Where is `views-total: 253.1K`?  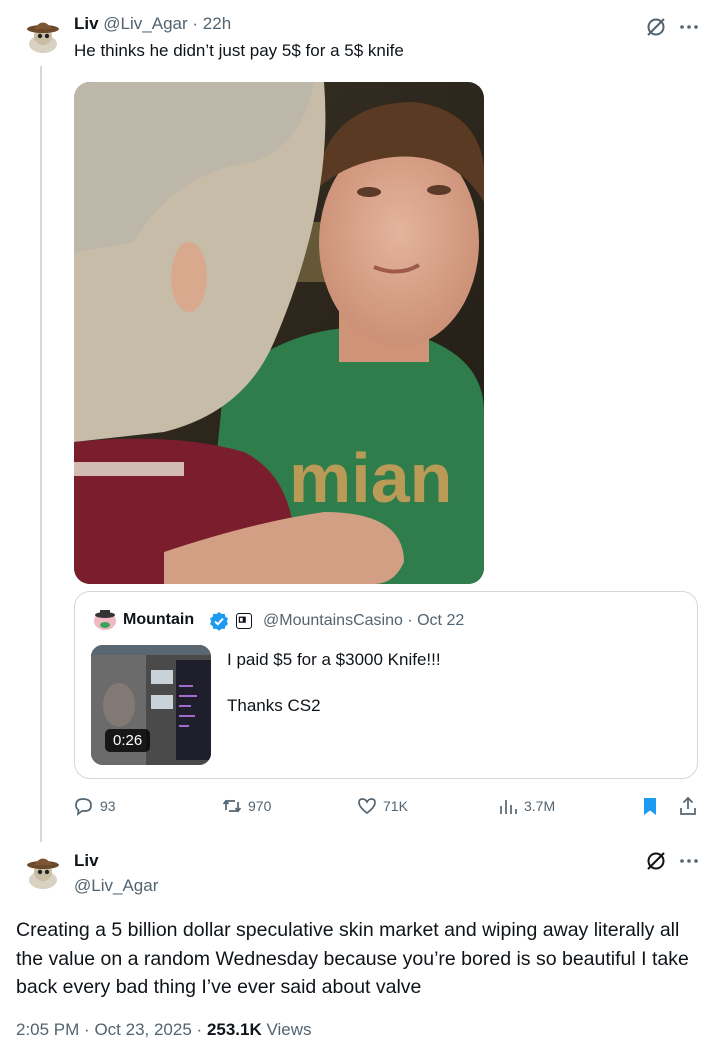
views-total: 253.1K is located at coordinates (234, 1029).